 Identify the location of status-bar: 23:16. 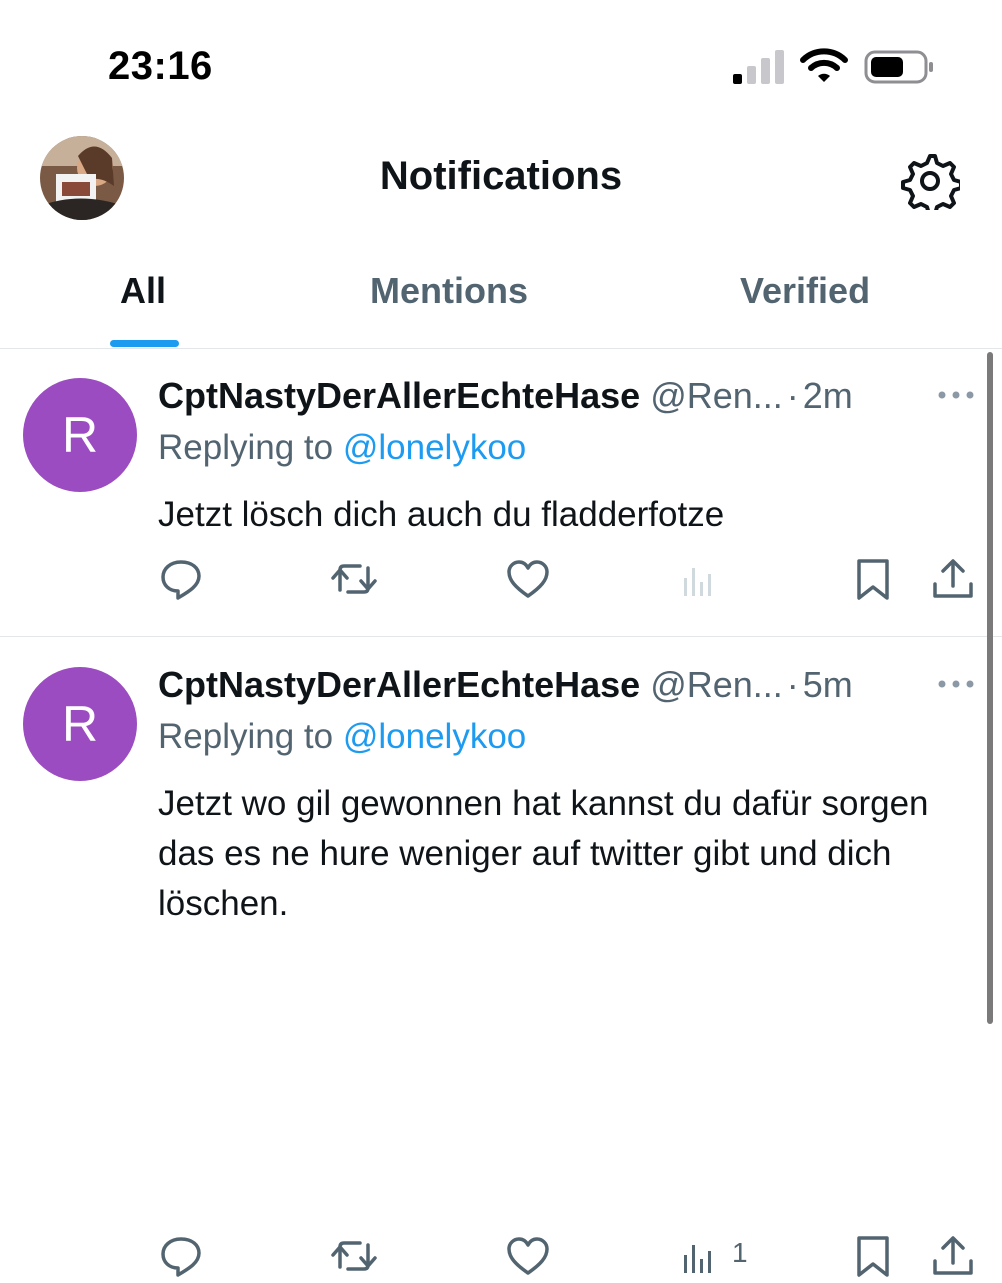
(501, 65).